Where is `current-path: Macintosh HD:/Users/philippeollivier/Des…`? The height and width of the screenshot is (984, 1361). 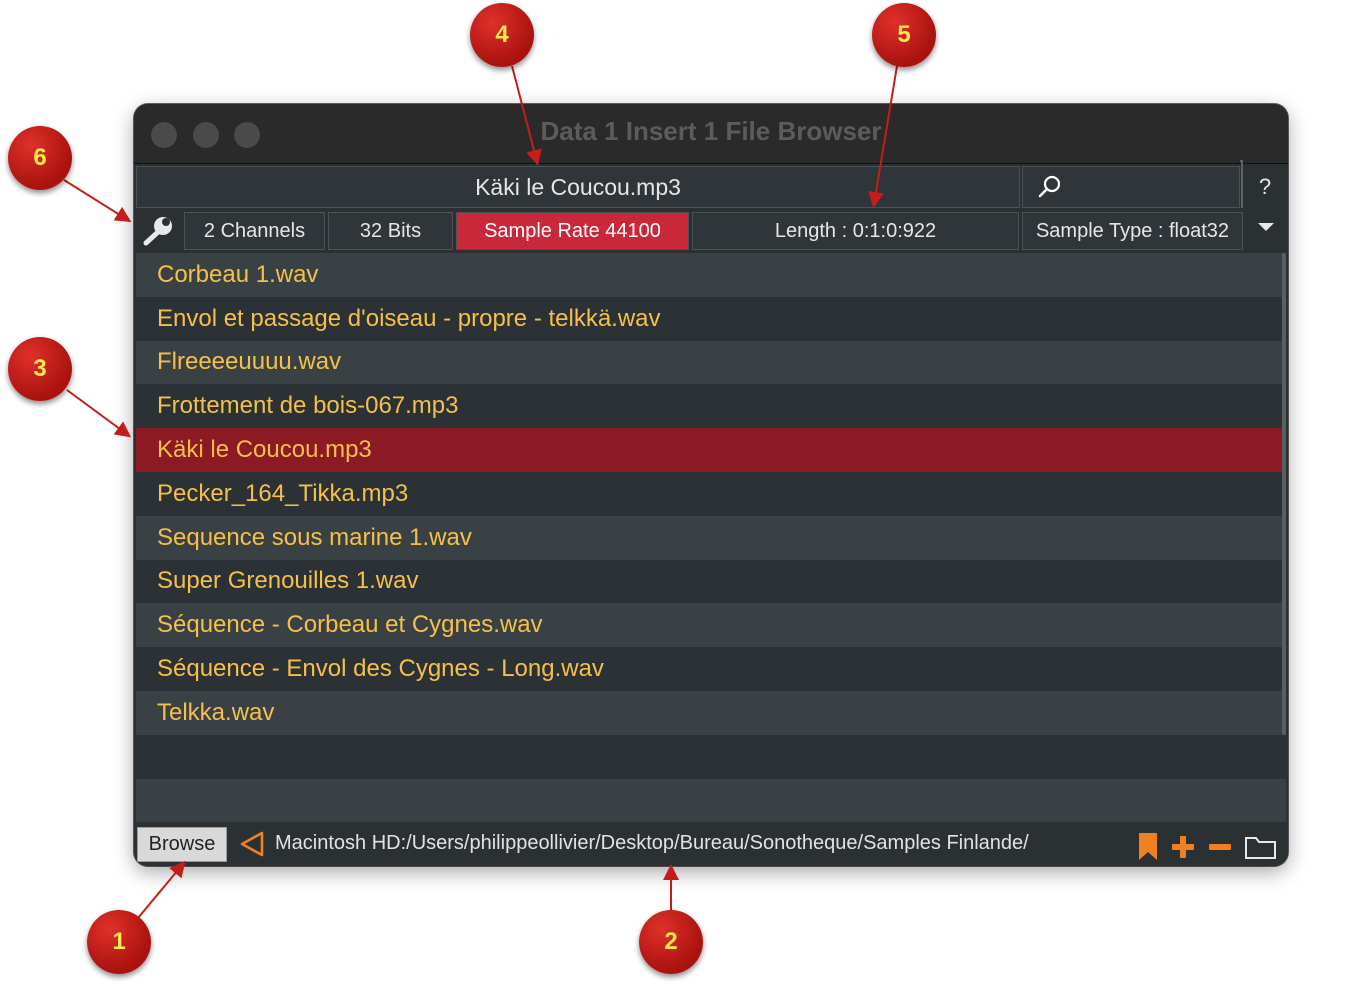 current-path: Macintosh HD:/Users/philippeollivier/Des… is located at coordinates (652, 843).